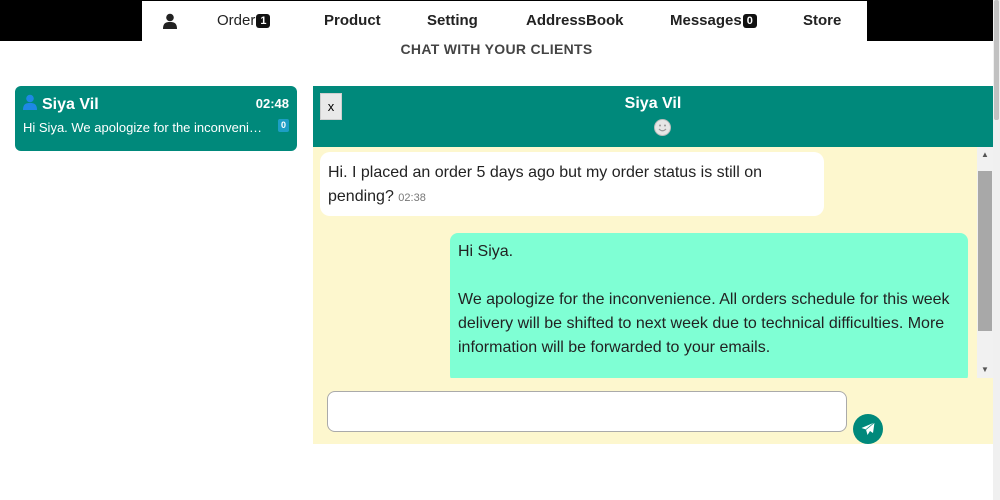 The width and height of the screenshot is (1000, 500). I want to click on order-count-badge: 1, so click(263, 21).